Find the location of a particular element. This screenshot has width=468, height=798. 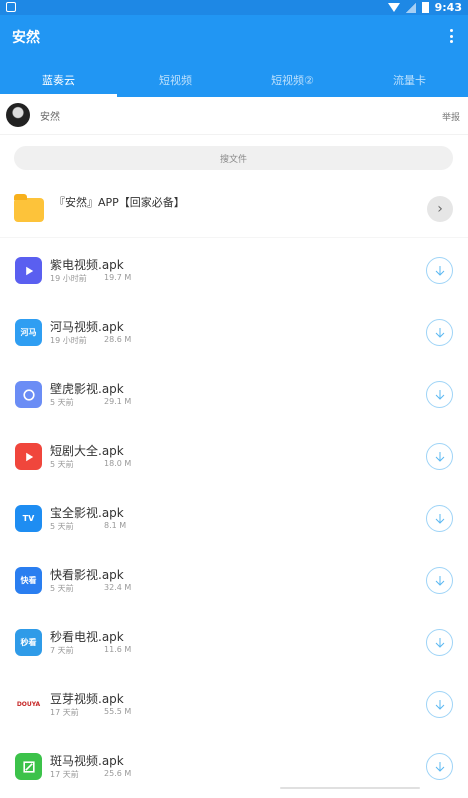

file-name: 壁虎影视.apk is located at coordinates (87, 389).